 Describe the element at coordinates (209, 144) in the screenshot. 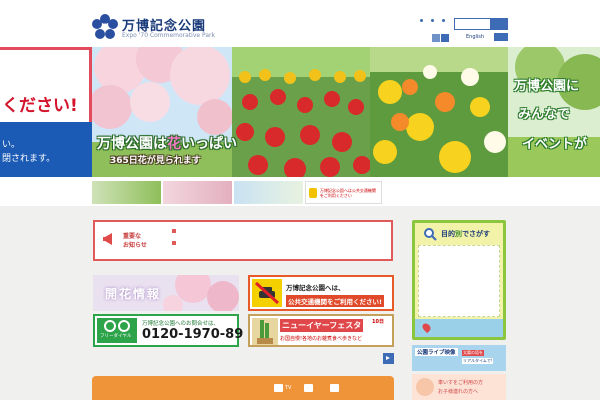

I see `hero-copy-suffix: いっぱい` at that location.